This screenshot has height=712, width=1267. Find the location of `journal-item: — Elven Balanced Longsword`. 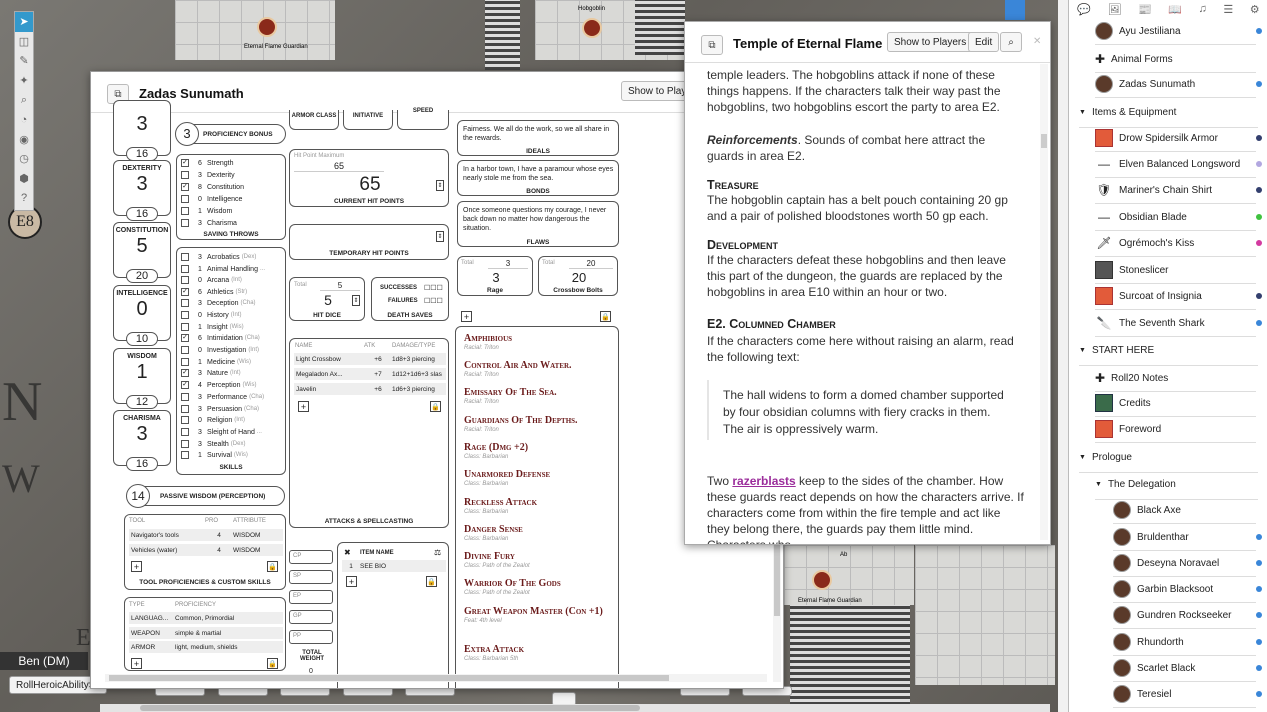

journal-item: — Elven Balanced Longsword is located at coordinates (1181, 164).